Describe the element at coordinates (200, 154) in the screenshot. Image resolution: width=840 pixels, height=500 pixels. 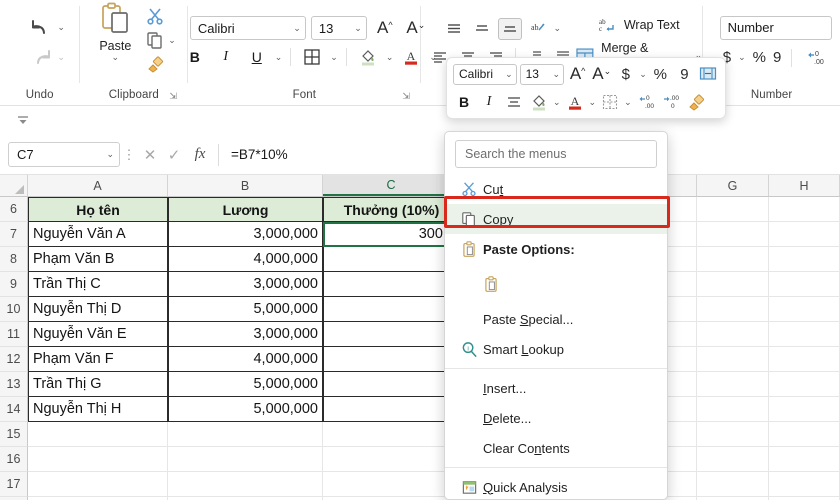
I see `fx-icon: fx` at that location.